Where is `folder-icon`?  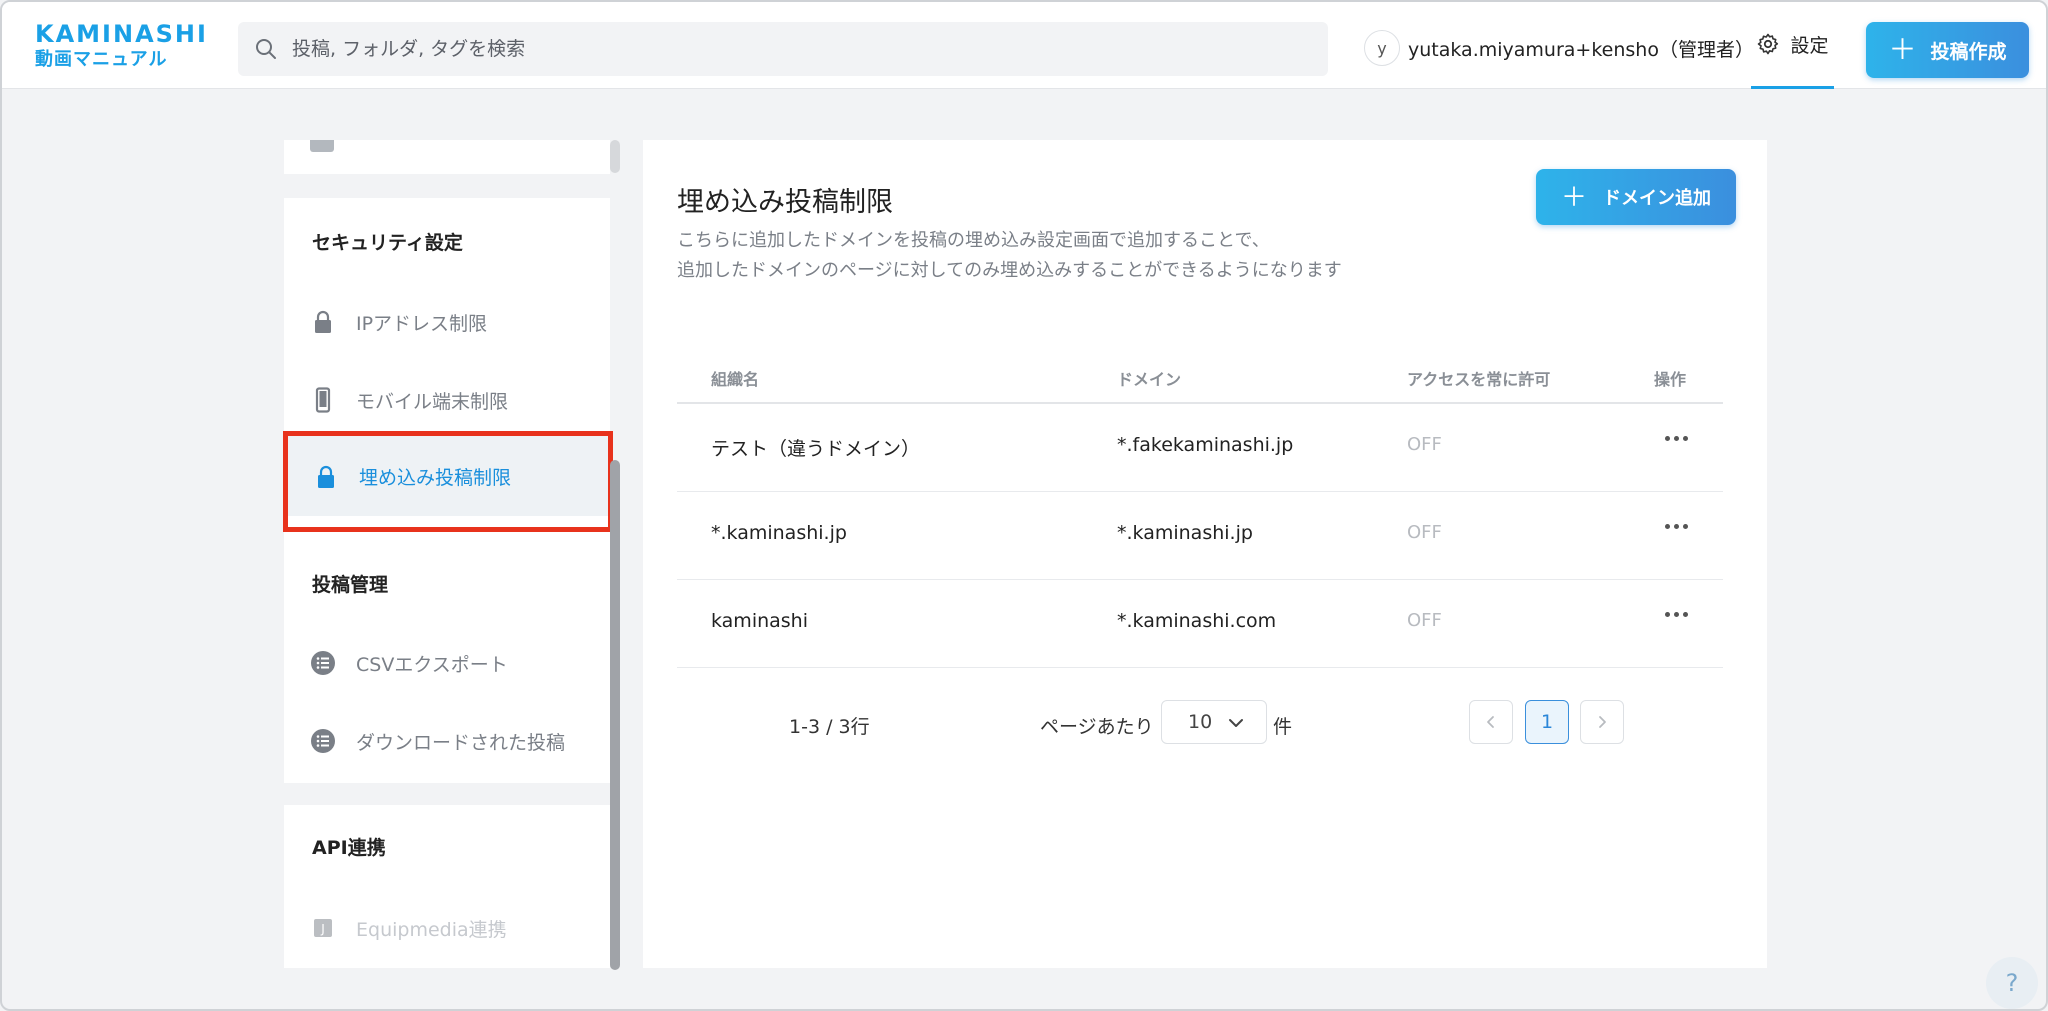
folder-icon is located at coordinates (322, 146).